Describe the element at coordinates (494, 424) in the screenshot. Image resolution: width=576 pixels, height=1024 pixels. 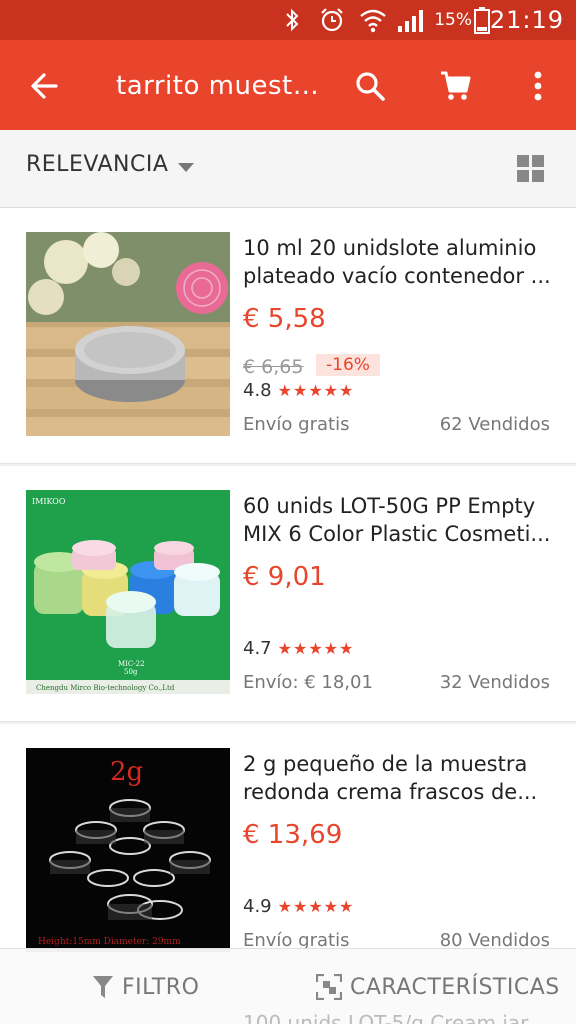
I see `sold-count: 62 Vendidos` at that location.